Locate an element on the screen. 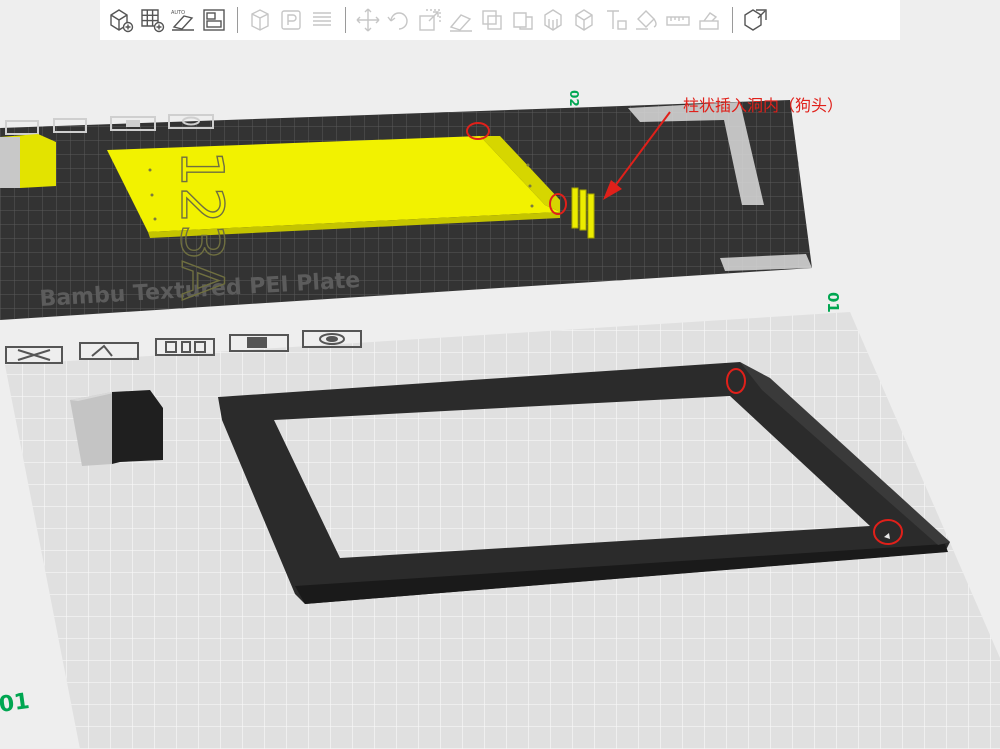 The width and height of the screenshot is (1000, 749). side-block is located at coordinates (116, 428).